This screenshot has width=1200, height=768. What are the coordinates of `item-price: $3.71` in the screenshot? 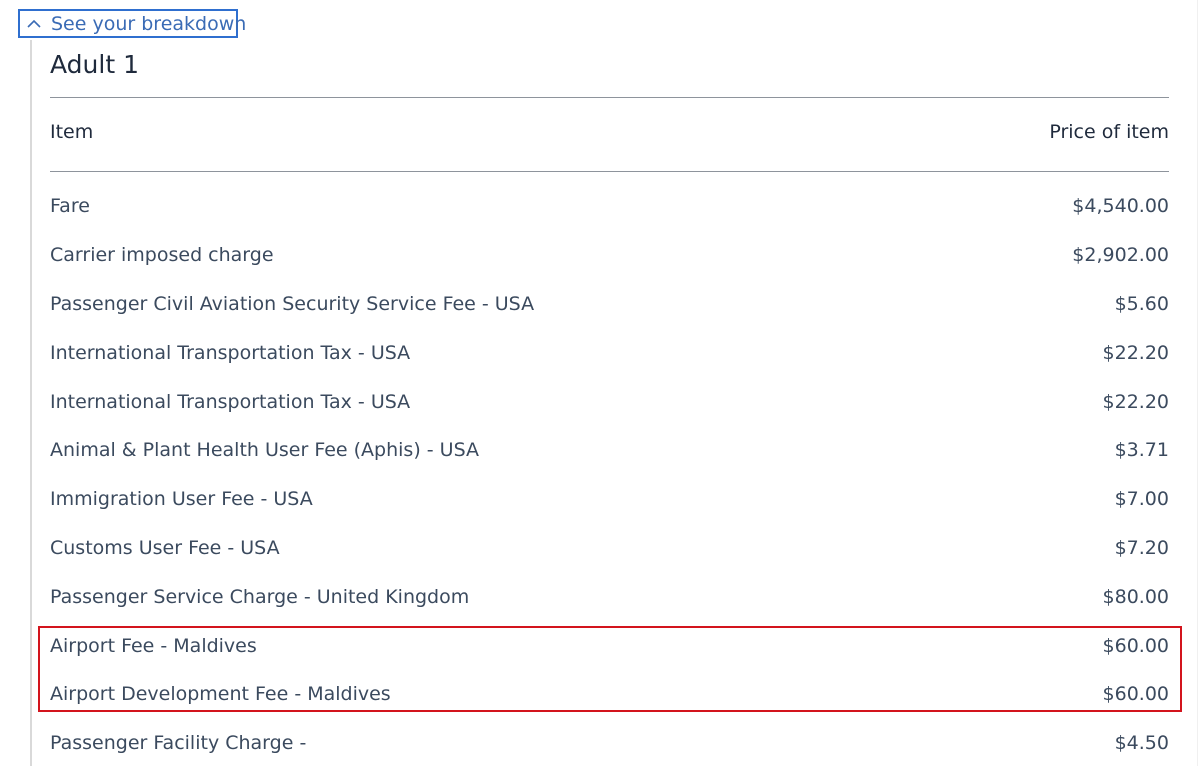 It's located at (1141, 450).